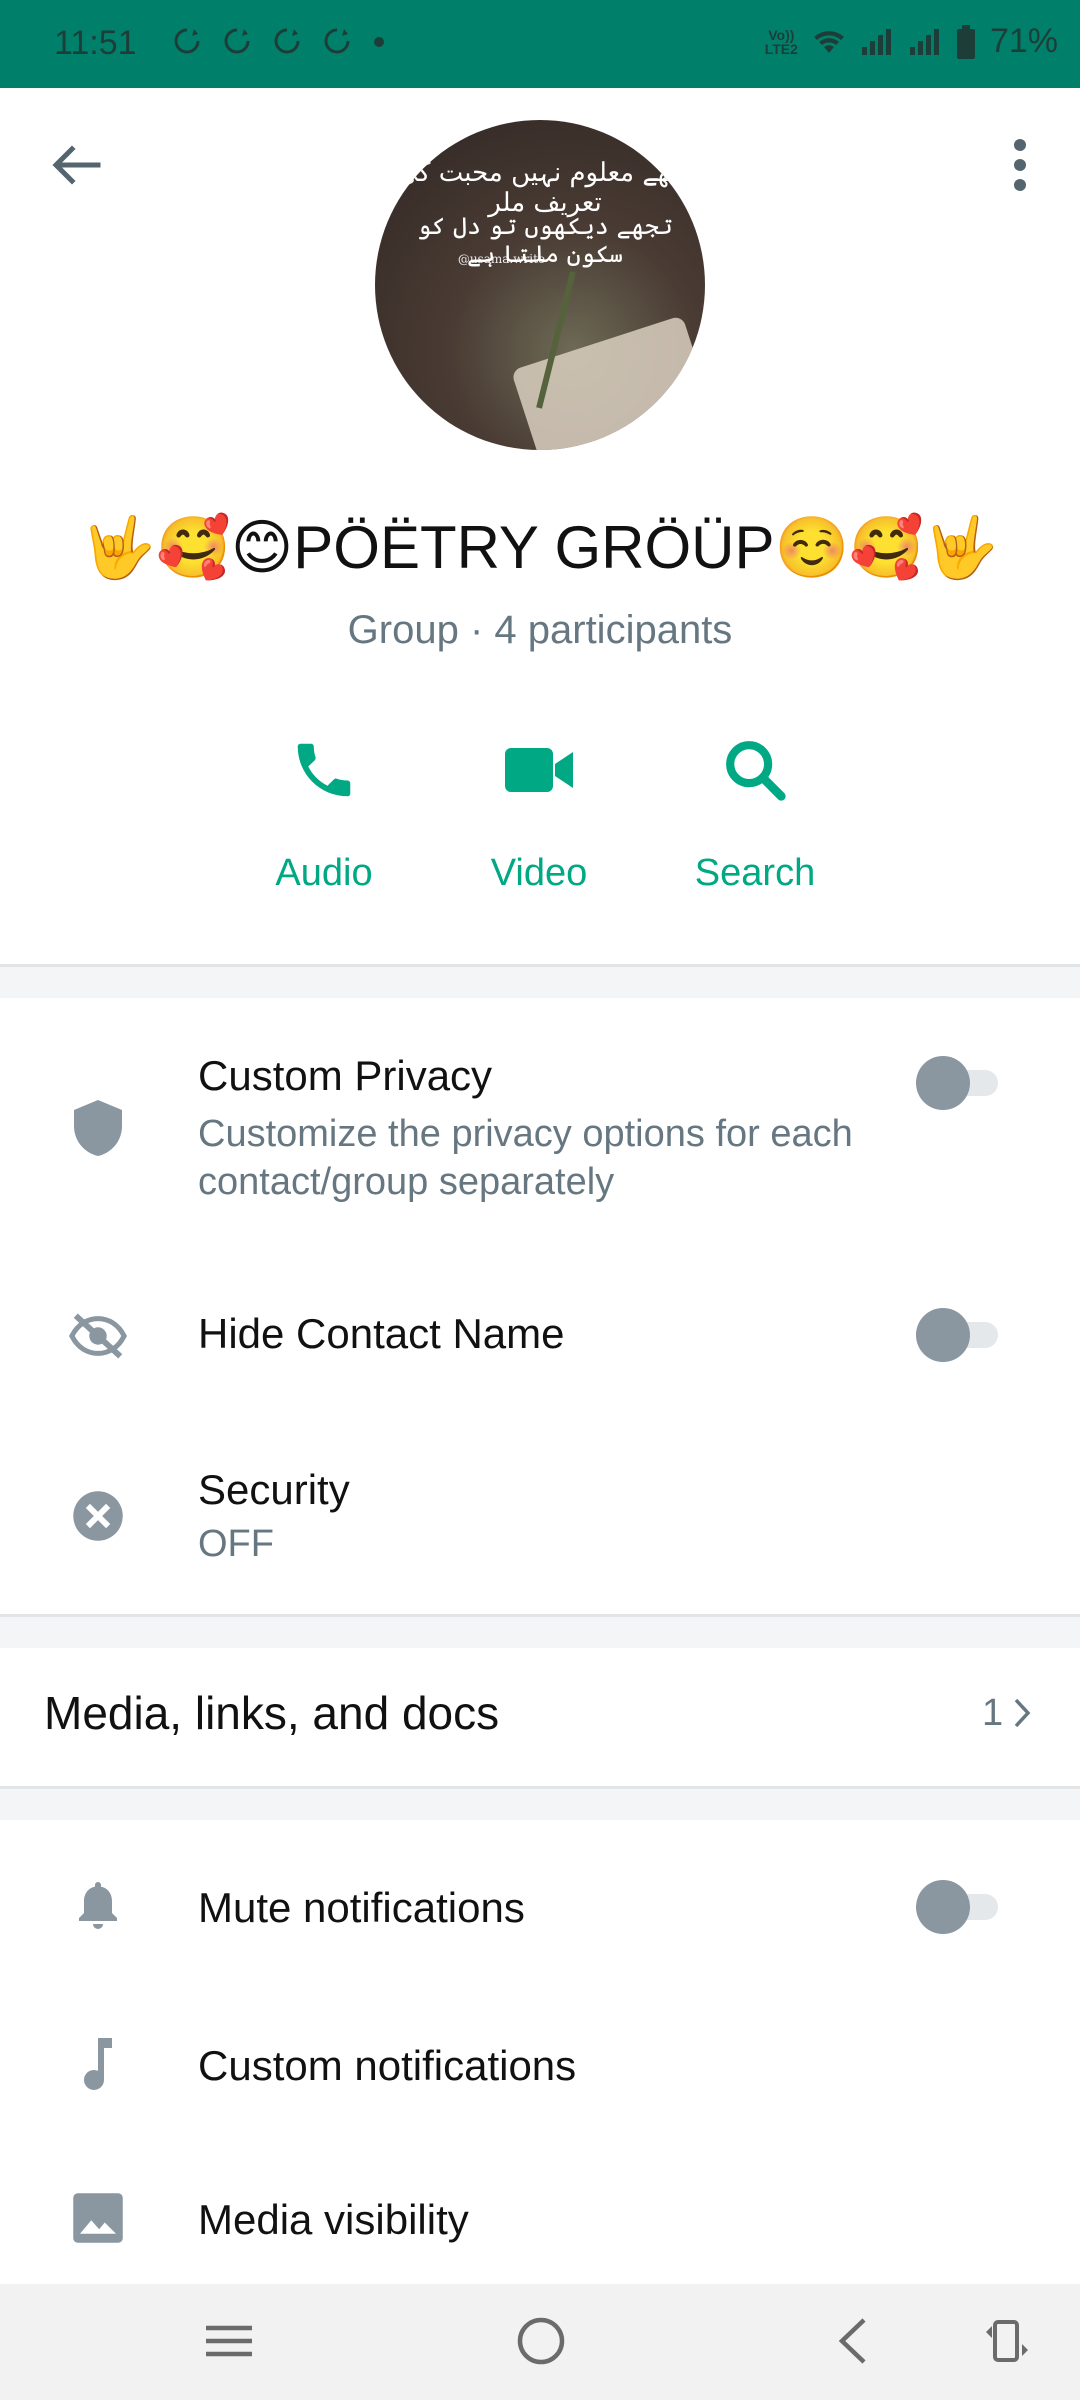  I want to click on hide-contact-name-title: Hide Contact Name, so click(381, 1333).